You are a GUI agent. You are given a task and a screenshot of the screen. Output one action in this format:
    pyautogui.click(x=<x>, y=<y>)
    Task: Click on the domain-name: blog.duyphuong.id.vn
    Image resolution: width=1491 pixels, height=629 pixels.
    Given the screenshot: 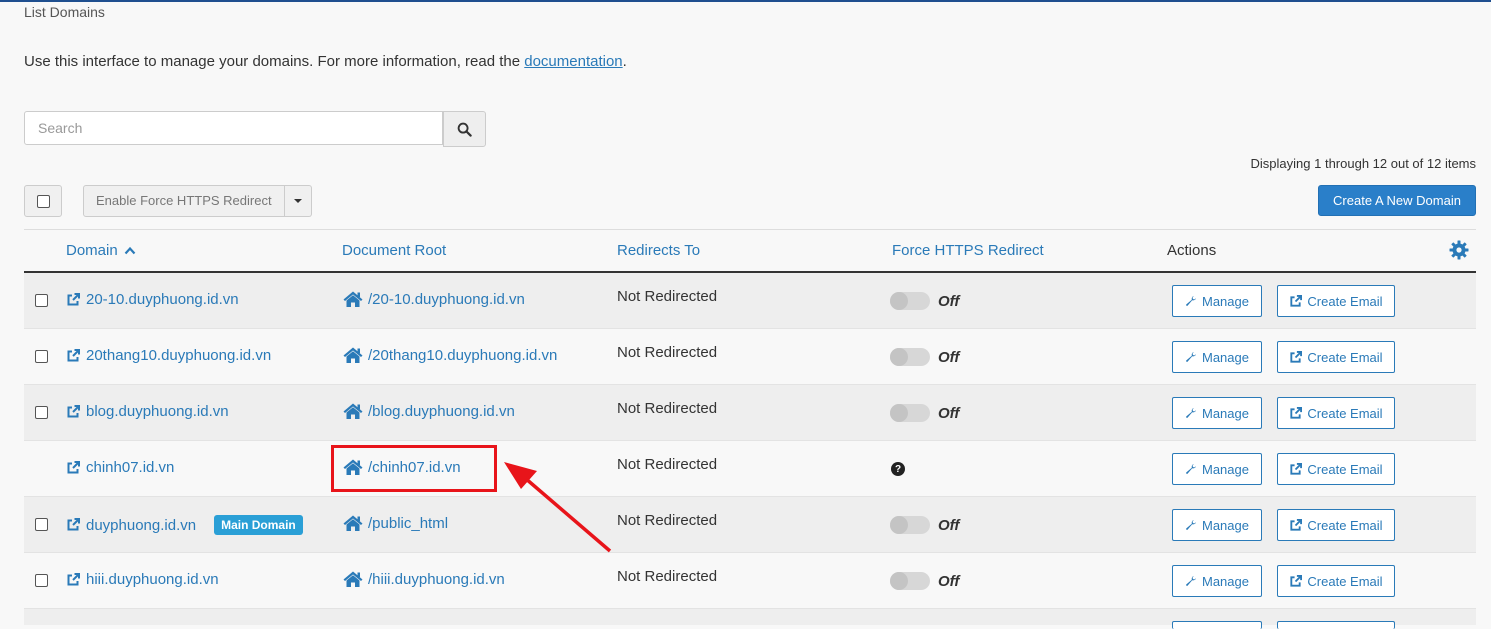 What is the action you would take?
    pyautogui.click(x=157, y=411)
    